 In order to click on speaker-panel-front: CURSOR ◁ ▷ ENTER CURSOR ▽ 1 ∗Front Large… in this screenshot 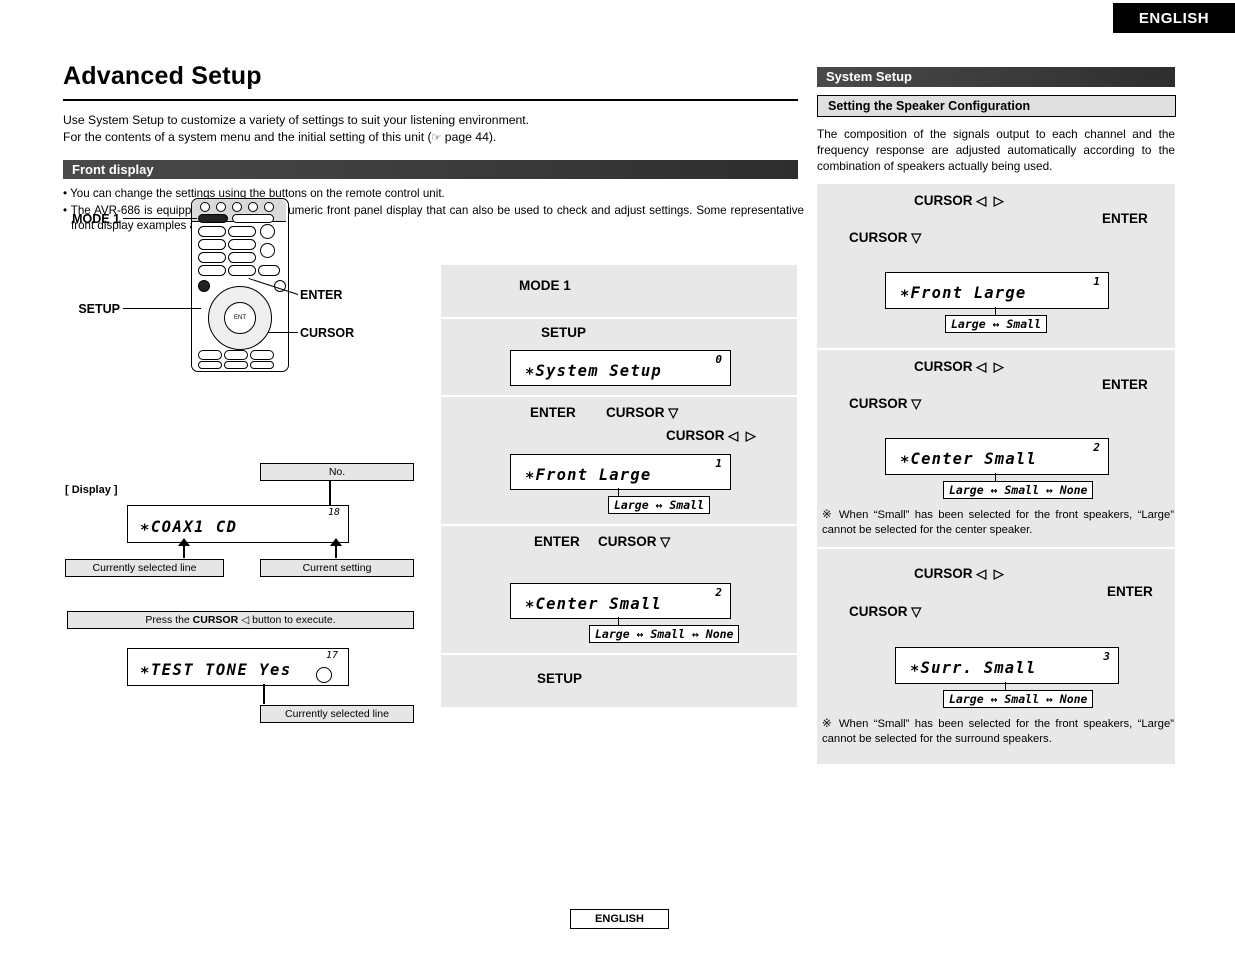, I will do `click(996, 266)`.